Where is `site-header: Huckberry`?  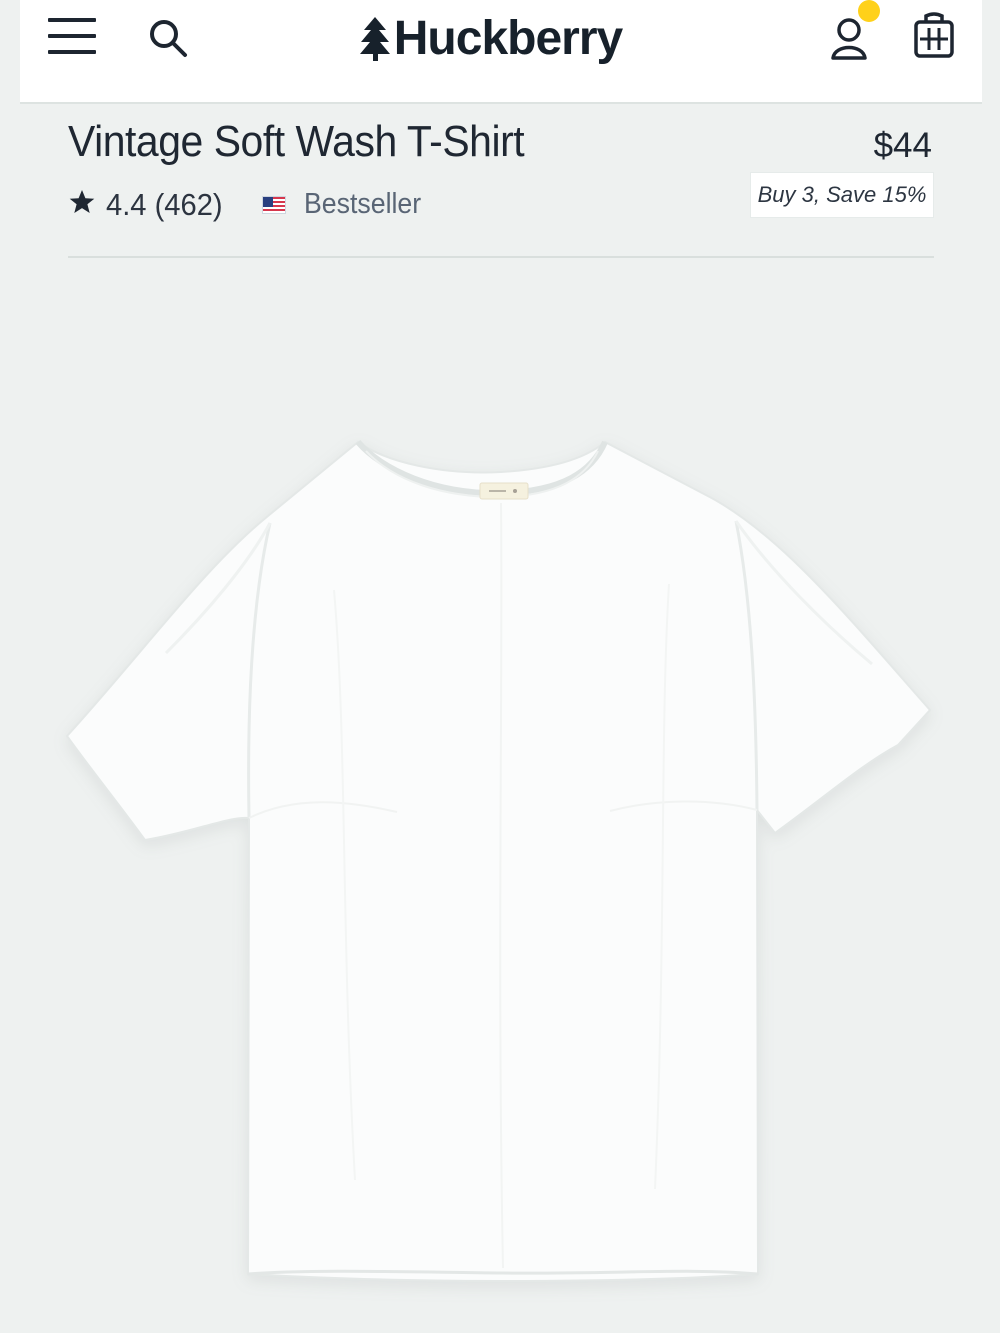
site-header: Huckberry is located at coordinates (501, 52).